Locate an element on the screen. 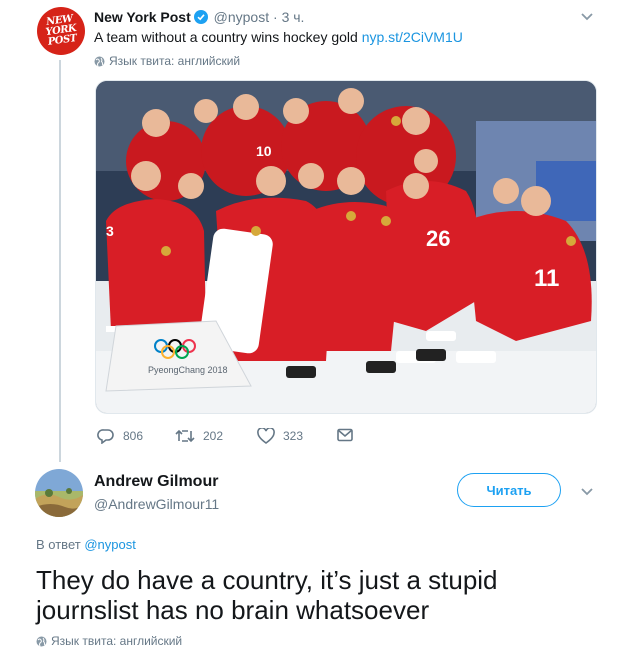 The image size is (630, 656). like-action: 323 is located at coordinates (280, 436).